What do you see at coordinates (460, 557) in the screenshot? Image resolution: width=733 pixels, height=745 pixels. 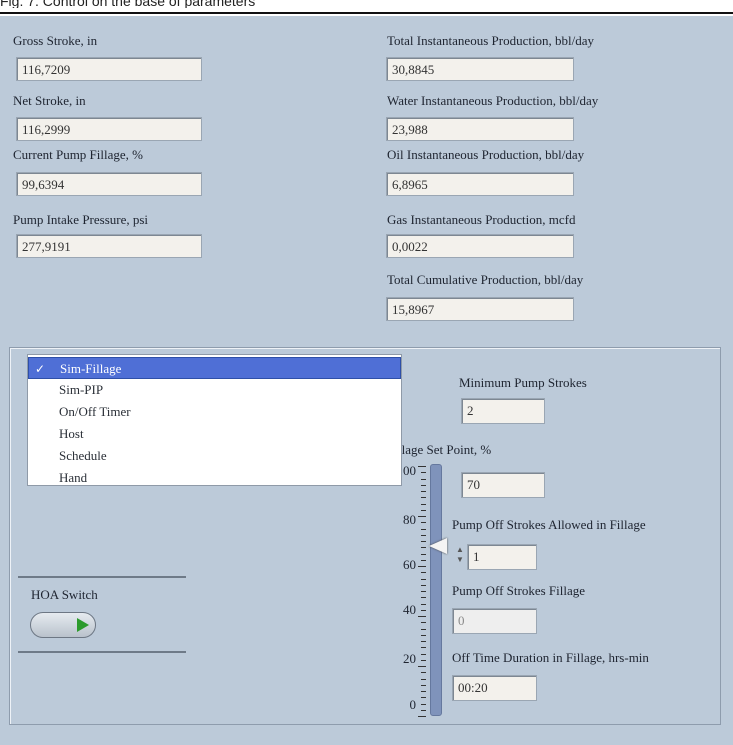 I see `stepper-arrows-icon: ▲ ▼` at bounding box center [460, 557].